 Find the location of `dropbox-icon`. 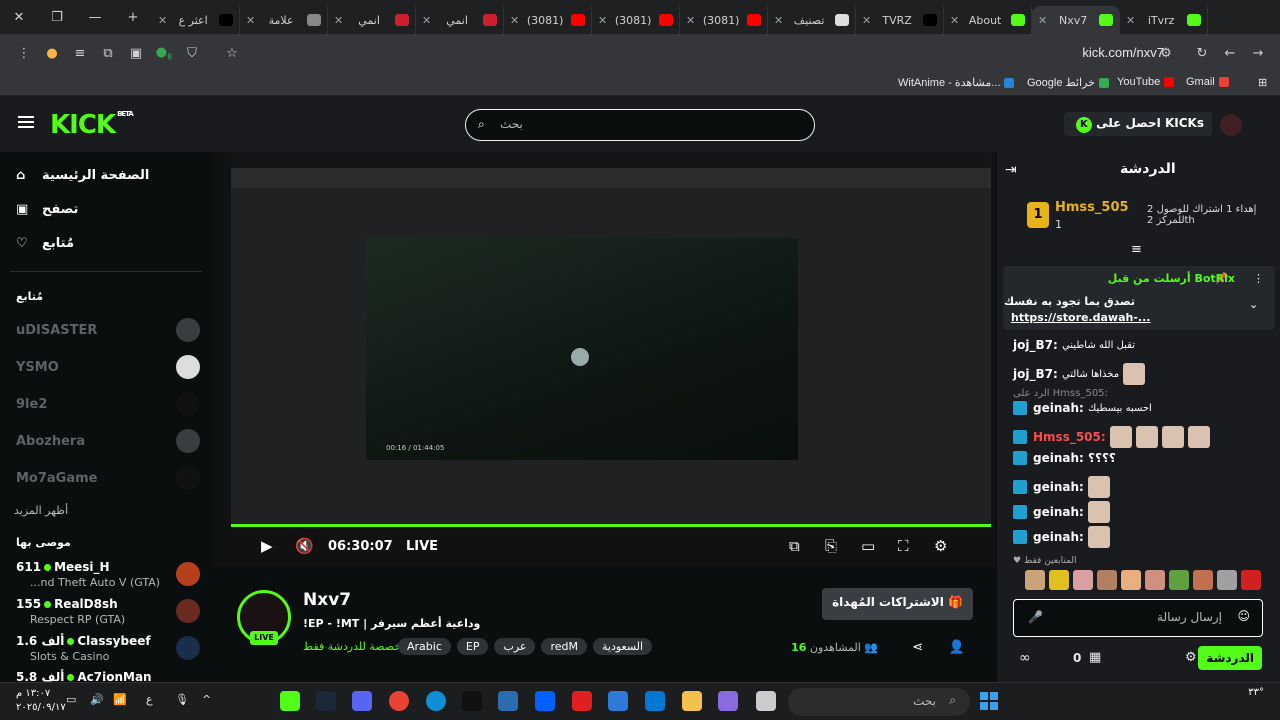

dropbox-icon is located at coordinates (545, 701).